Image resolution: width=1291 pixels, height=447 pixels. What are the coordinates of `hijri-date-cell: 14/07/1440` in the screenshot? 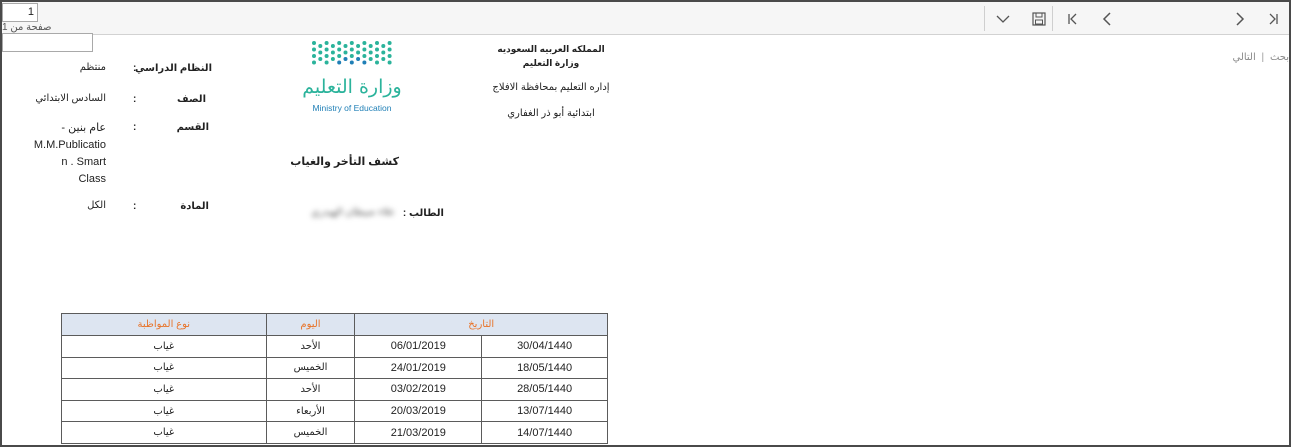 It's located at (544, 432).